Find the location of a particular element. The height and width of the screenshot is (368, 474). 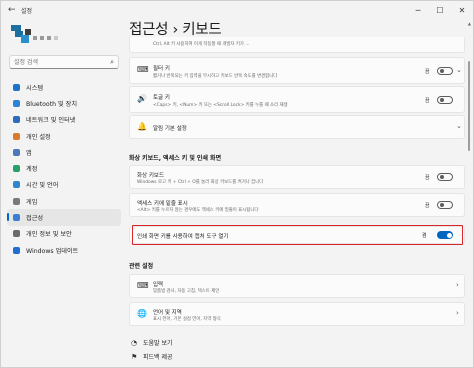

sidebar-item: 게임 is located at coordinates (64, 201).